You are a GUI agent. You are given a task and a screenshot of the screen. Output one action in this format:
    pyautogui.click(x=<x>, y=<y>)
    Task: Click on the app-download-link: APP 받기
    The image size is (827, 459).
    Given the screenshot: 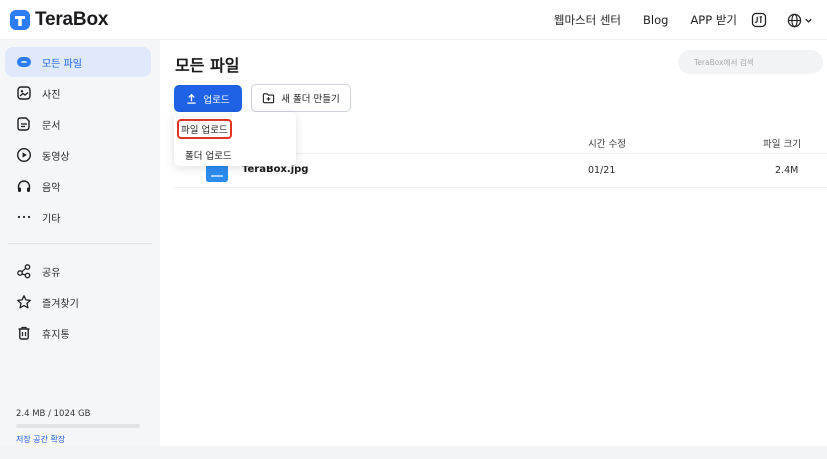 What is the action you would take?
    pyautogui.click(x=713, y=20)
    